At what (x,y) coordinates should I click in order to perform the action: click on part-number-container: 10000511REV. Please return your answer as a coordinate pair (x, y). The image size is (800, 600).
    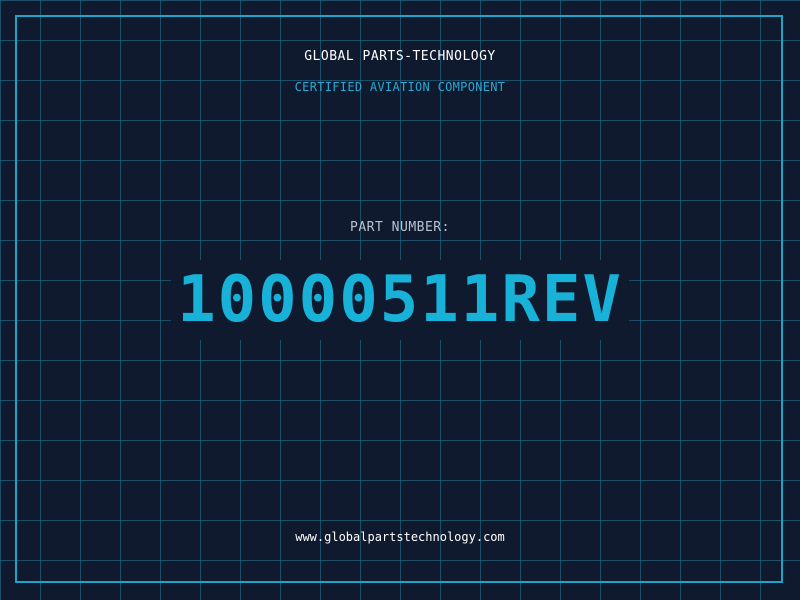
    Looking at the image, I should click on (400, 300).